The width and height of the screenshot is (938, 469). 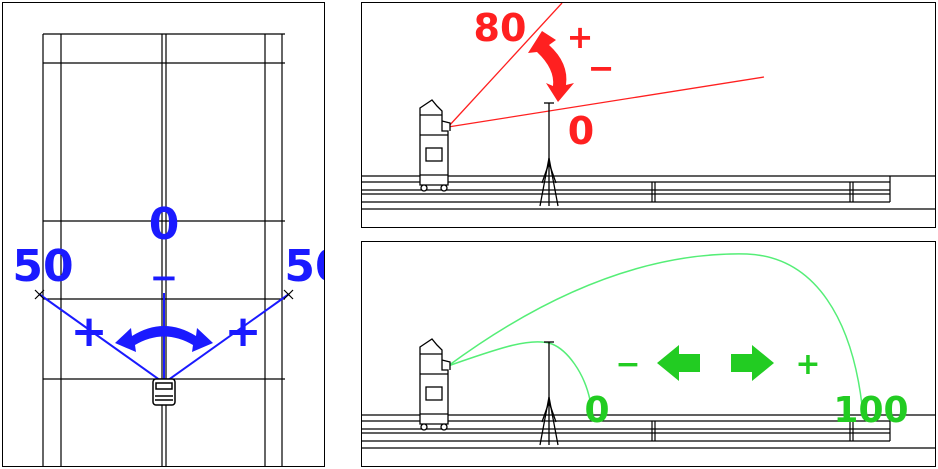 What do you see at coordinates (807, 364) in the screenshot?
I see `plus-label: +` at bounding box center [807, 364].